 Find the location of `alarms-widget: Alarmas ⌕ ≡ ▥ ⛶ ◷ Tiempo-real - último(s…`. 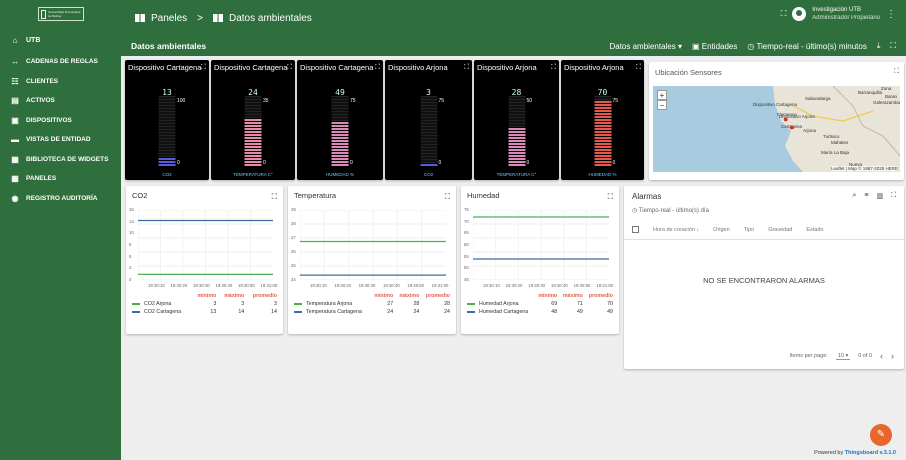

alarms-widget: Alarmas ⌕ ≡ ▥ ⛶ ◷ Tiempo-real - último(s… is located at coordinates (764, 277).